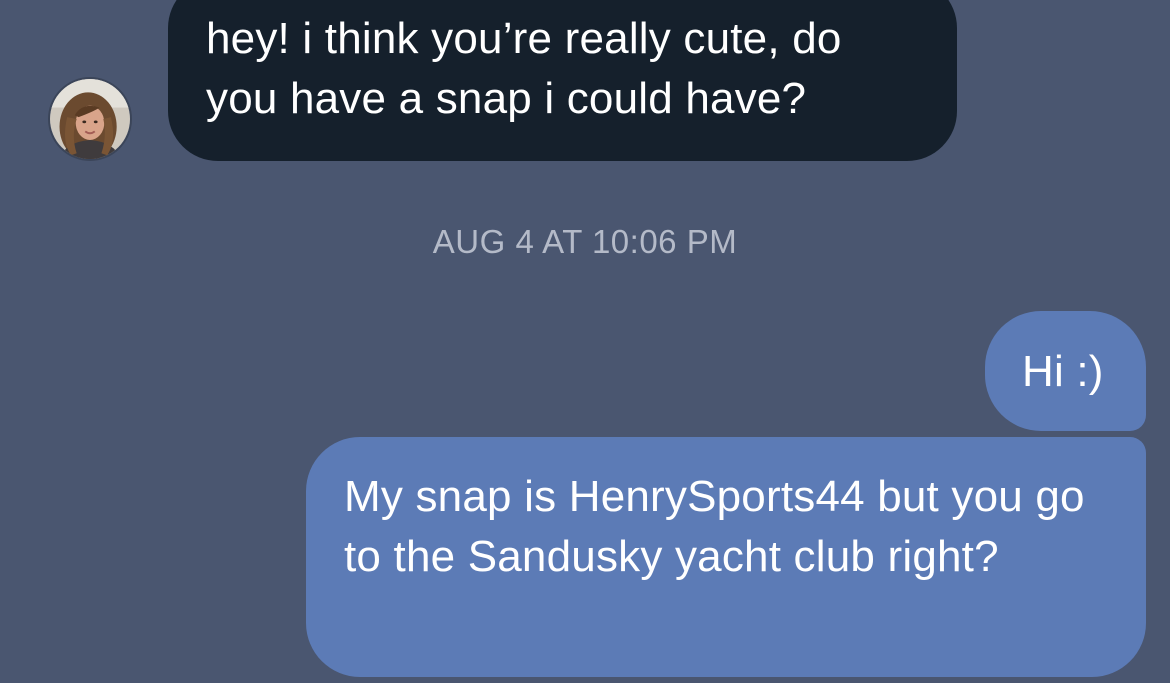 This screenshot has height=683, width=1170. Describe the element at coordinates (585, 241) in the screenshot. I see `message-timestamp: AUG 4 AT 10:06 PM` at that location.